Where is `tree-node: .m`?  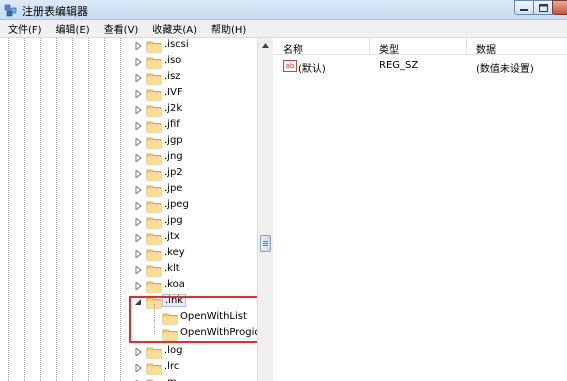
tree-node: .m is located at coordinates (195, 378).